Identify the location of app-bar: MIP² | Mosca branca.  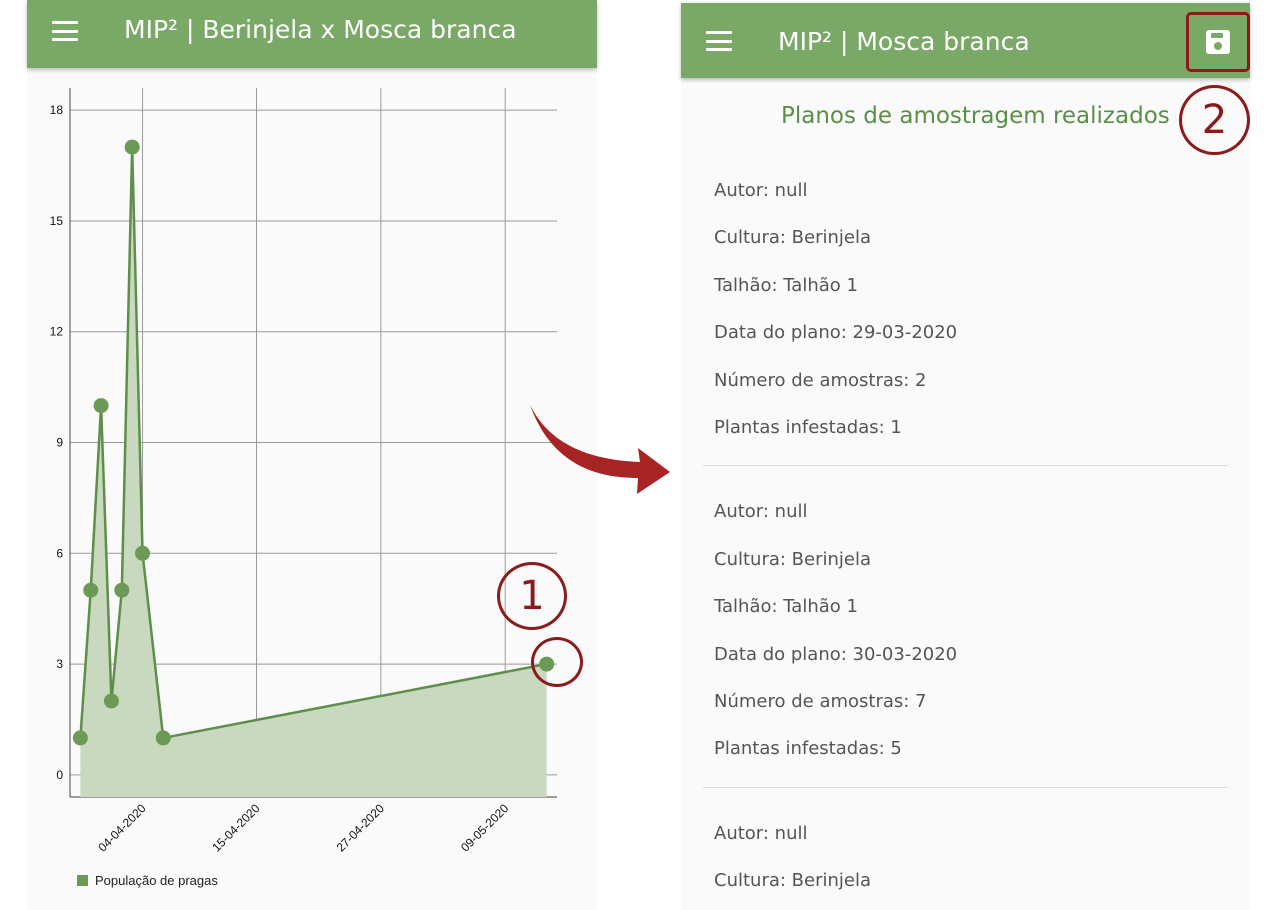
(965, 40).